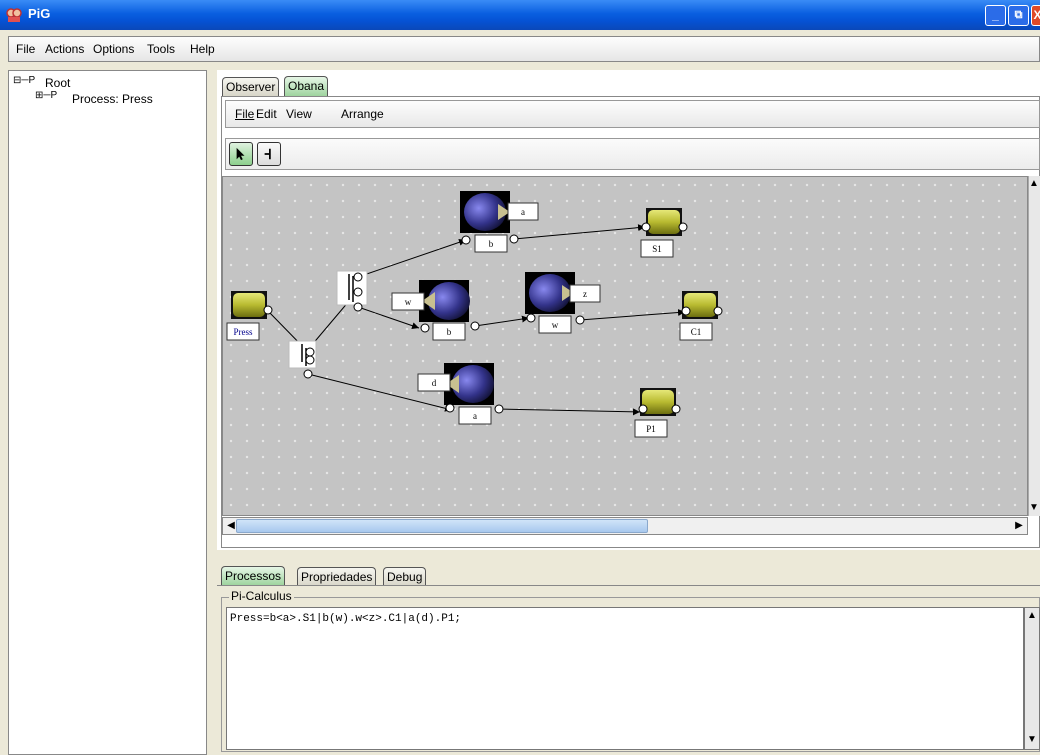  Describe the element at coordinates (442, 526) in the screenshot. I see `horizontal-scroll-thumb` at that location.